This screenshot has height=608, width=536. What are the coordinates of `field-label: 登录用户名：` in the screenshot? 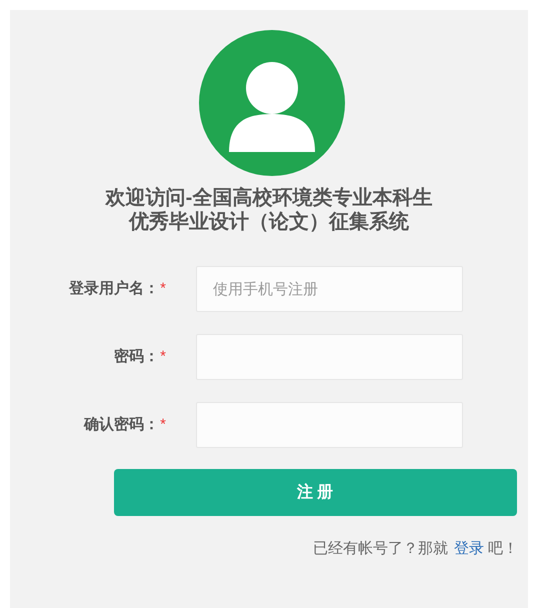 It's located at (114, 288).